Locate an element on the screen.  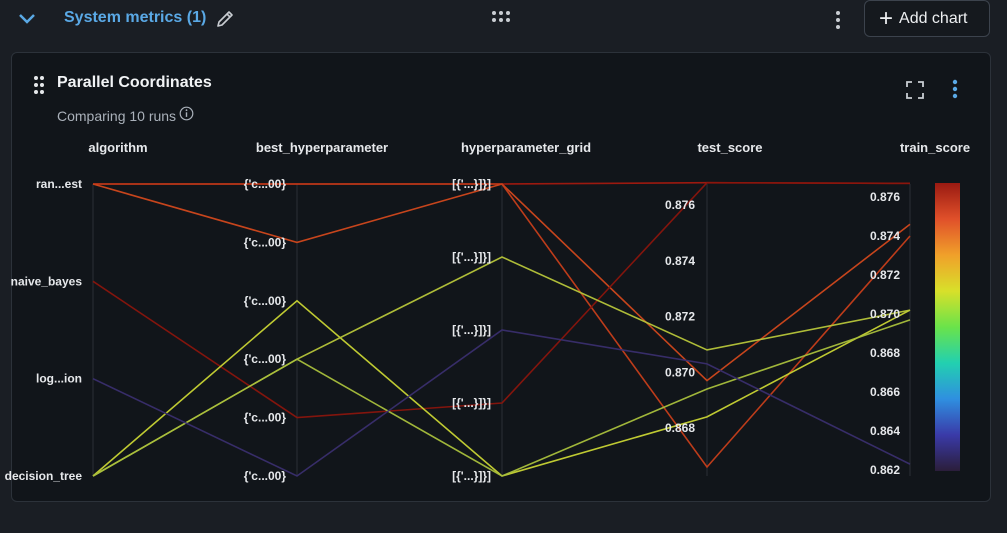
tick-label: 0.864 is located at coordinates (885, 431).